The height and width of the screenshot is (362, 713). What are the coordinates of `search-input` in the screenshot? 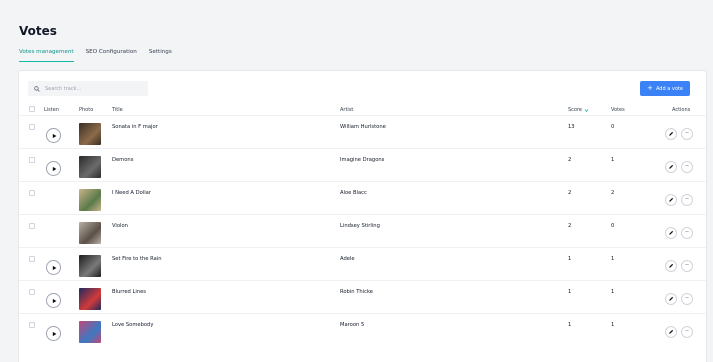 It's located at (92, 88).